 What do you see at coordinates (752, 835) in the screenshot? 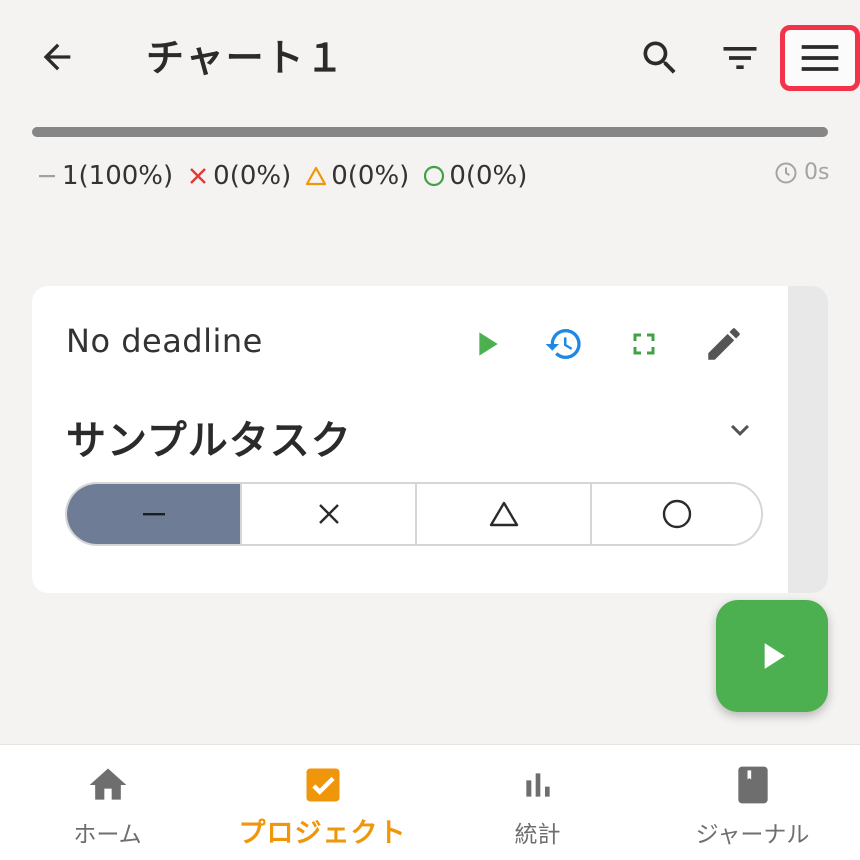
I see `nav-label-journal: ジャーナル` at bounding box center [752, 835].